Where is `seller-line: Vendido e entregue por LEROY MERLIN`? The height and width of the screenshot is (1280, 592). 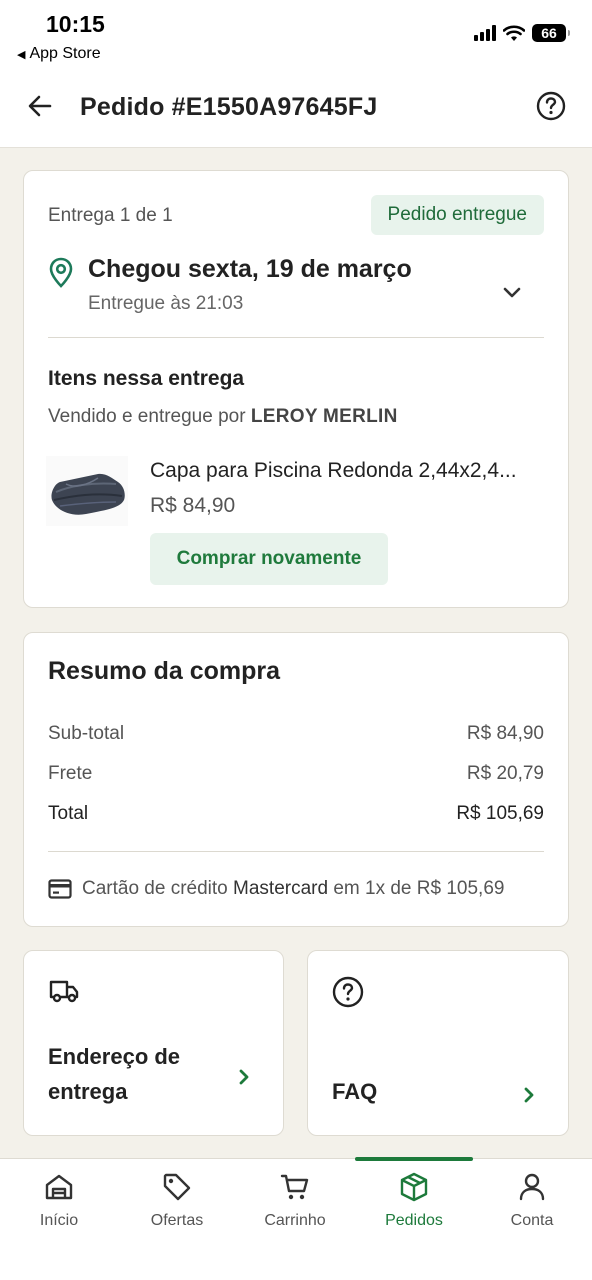 seller-line: Vendido e entregue por LEROY MERLIN is located at coordinates (223, 417).